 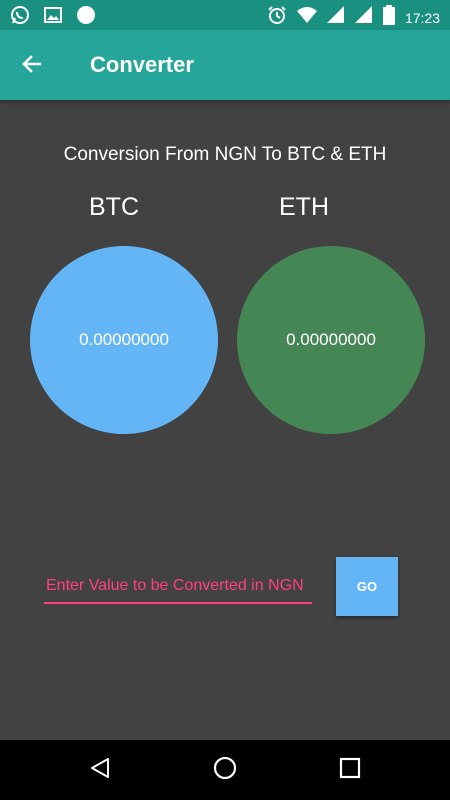 What do you see at coordinates (142, 64) in the screenshot?
I see `app-title: Converter` at bounding box center [142, 64].